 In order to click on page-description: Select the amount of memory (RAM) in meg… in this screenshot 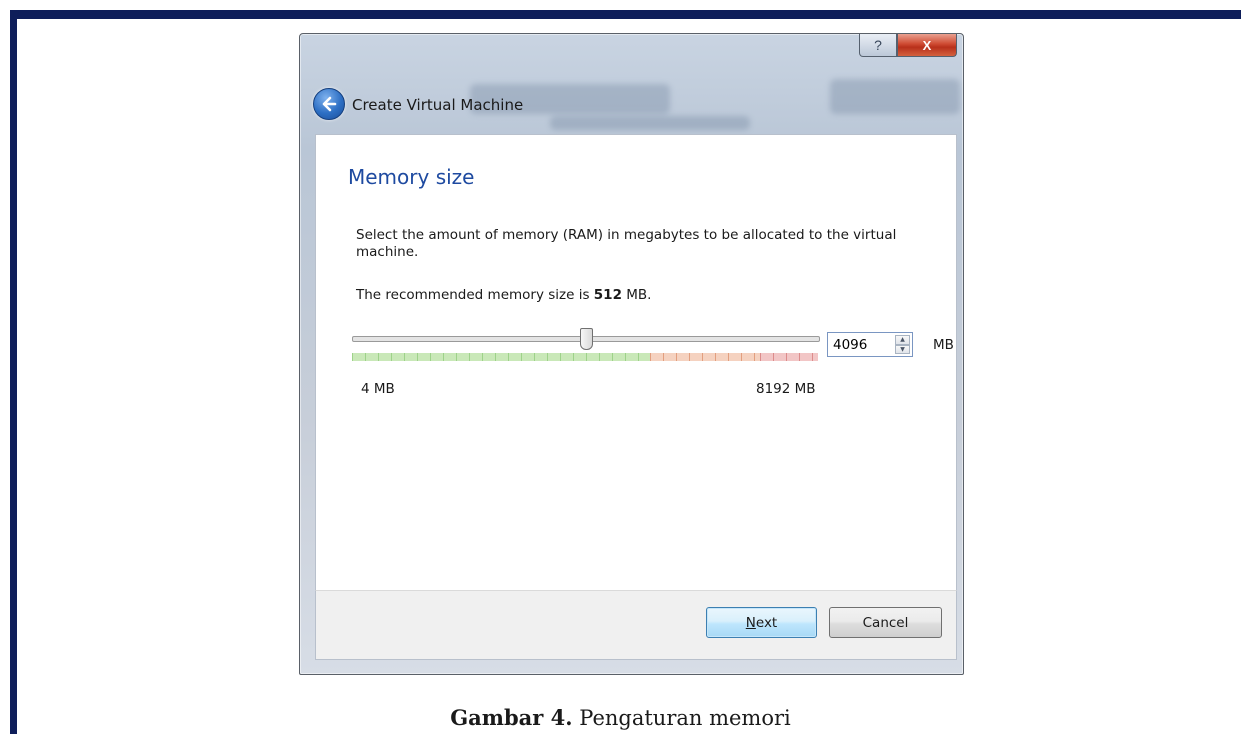, I will do `click(626, 243)`.